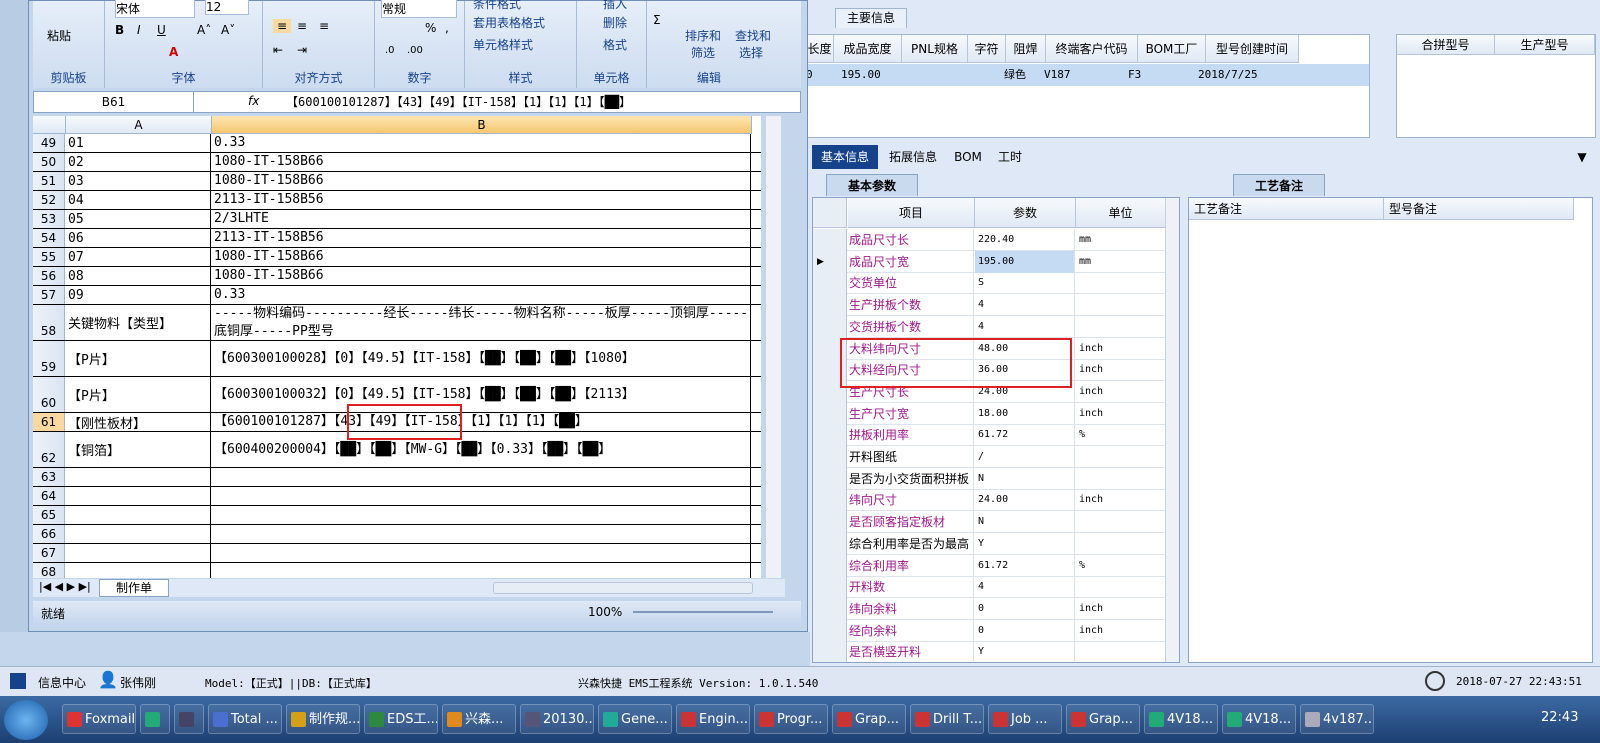  Describe the element at coordinates (1279, 185) in the screenshot. I see `tab-craft-notes: 工艺备注` at that location.